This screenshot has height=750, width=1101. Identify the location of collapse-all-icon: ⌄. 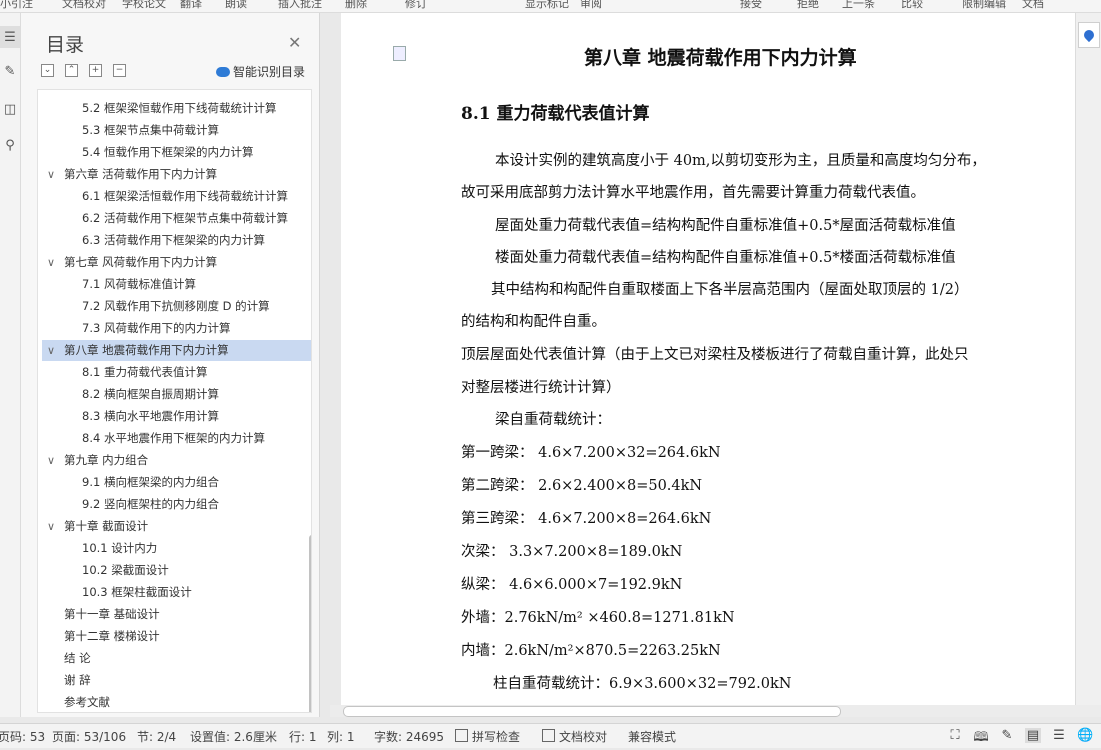
(47, 70).